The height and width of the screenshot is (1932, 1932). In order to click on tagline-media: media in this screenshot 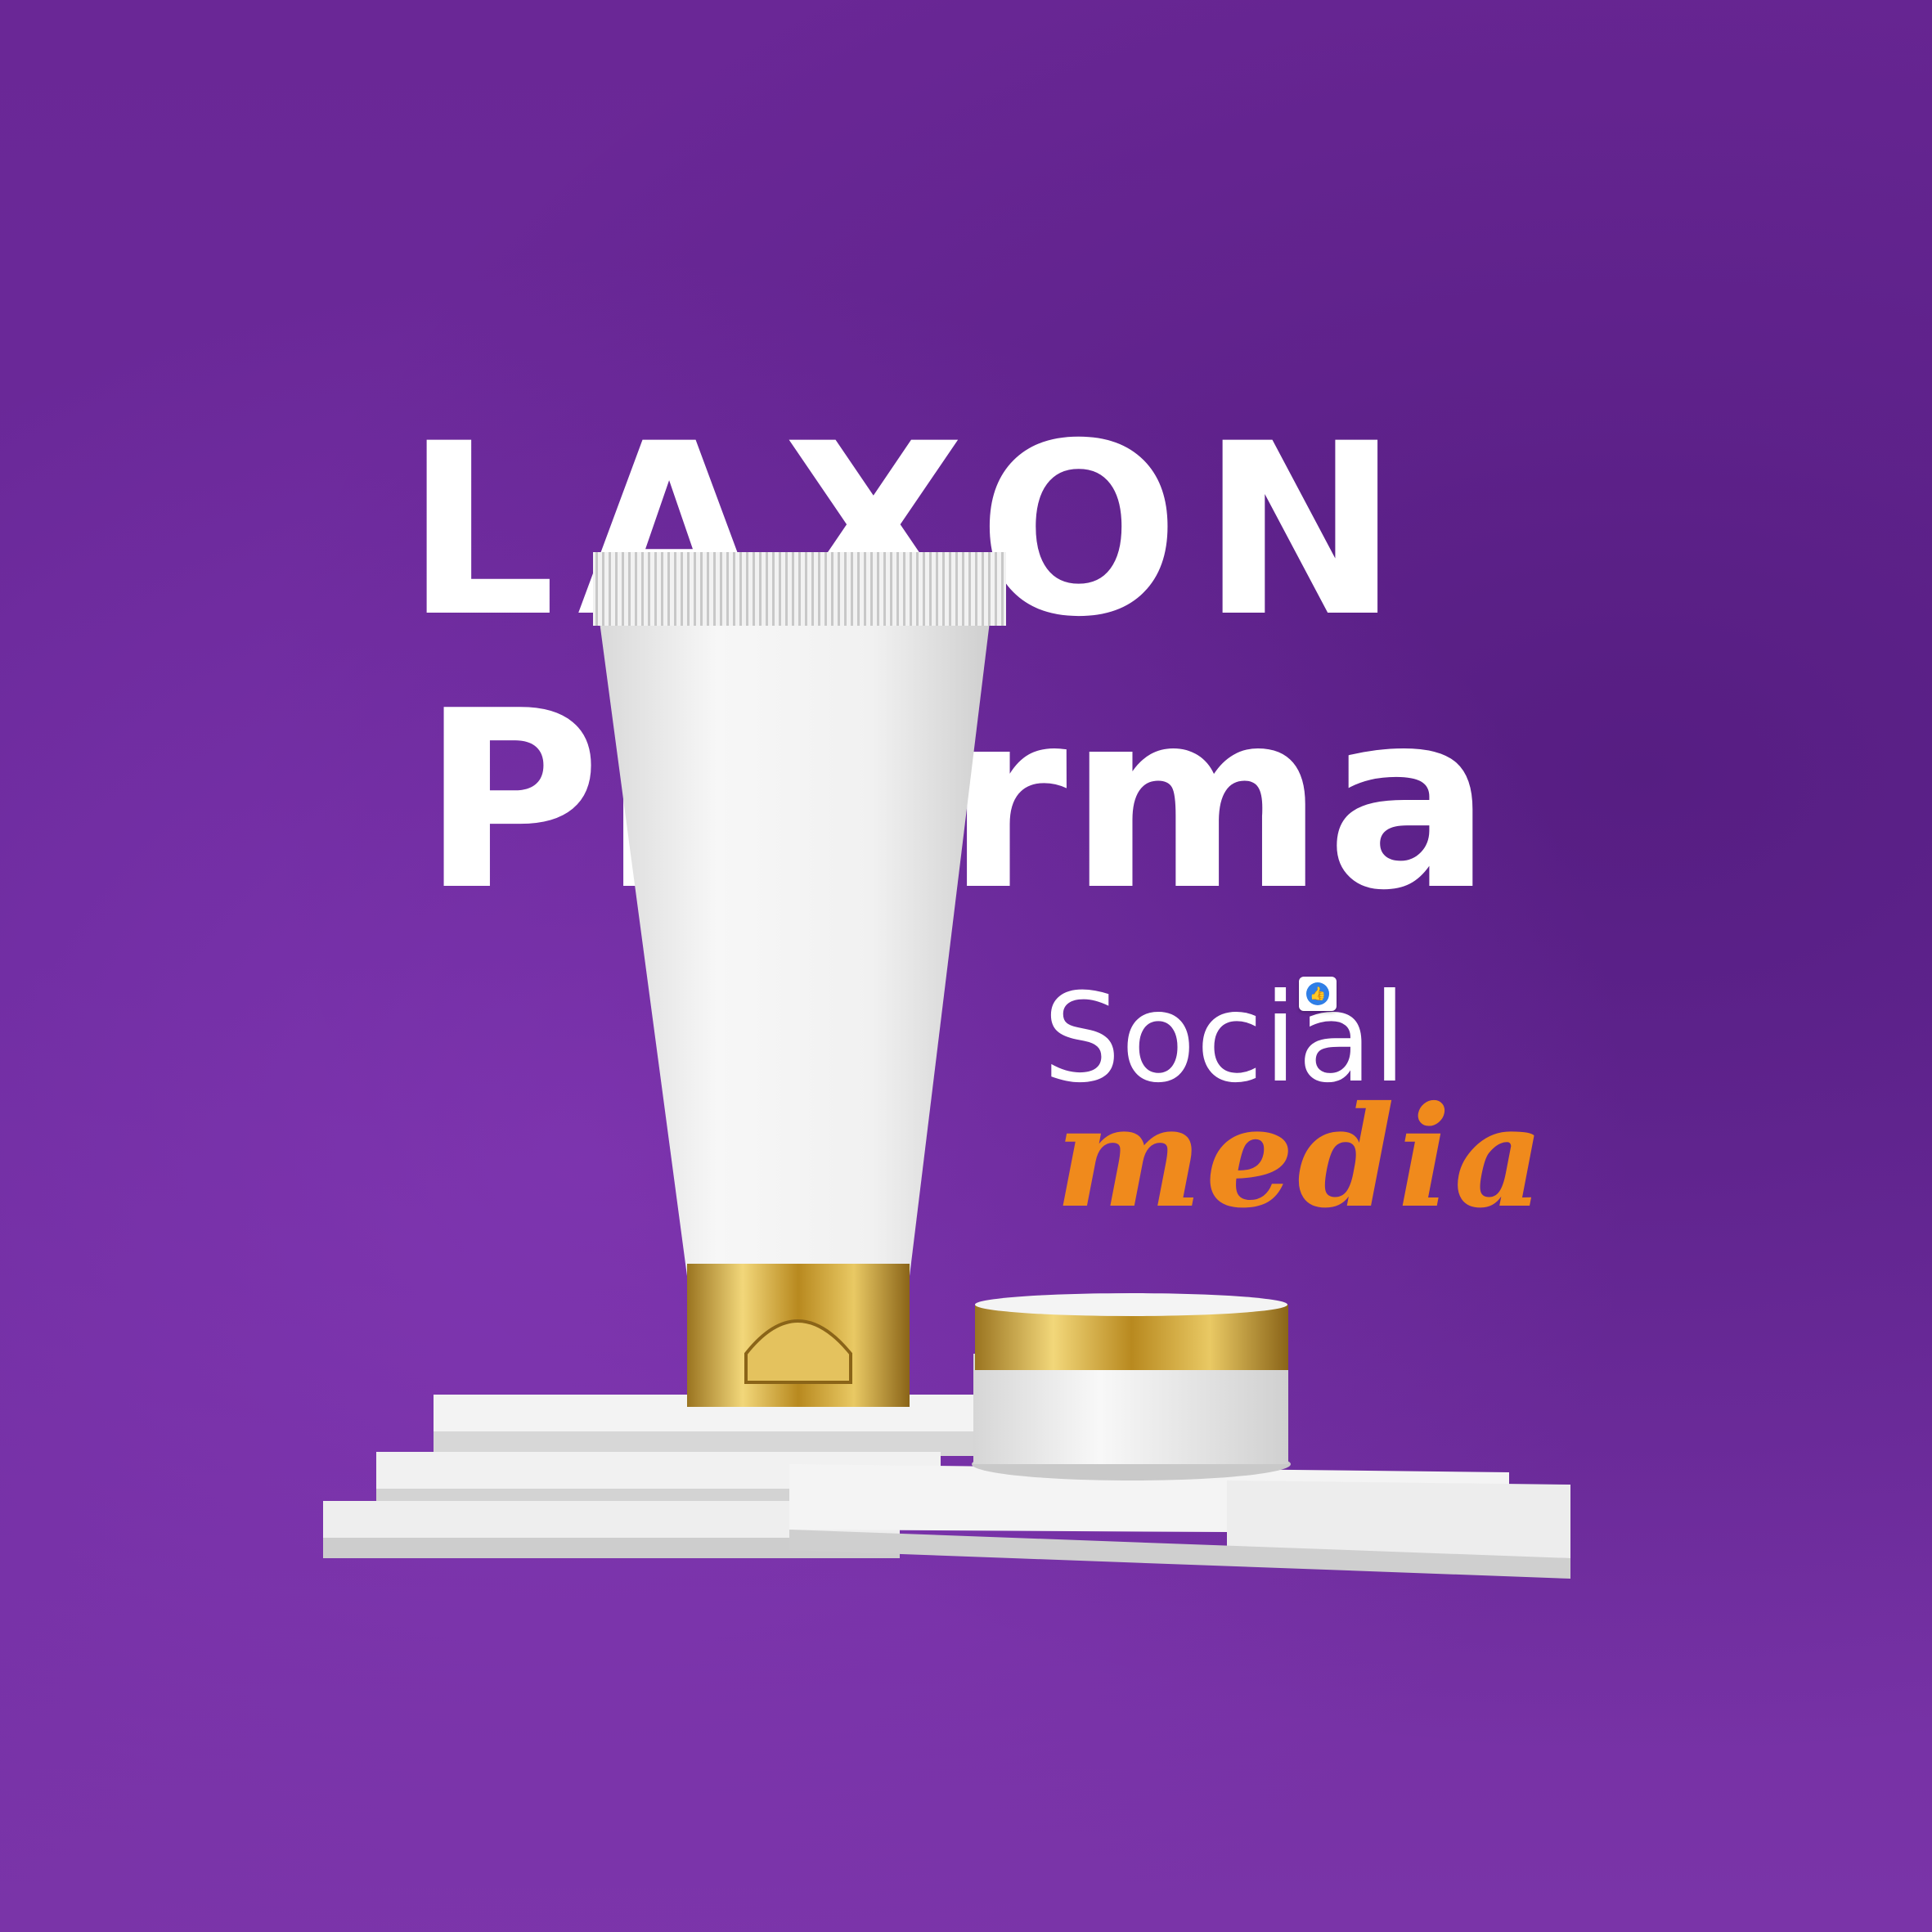, I will do `click(1301, 1158)`.